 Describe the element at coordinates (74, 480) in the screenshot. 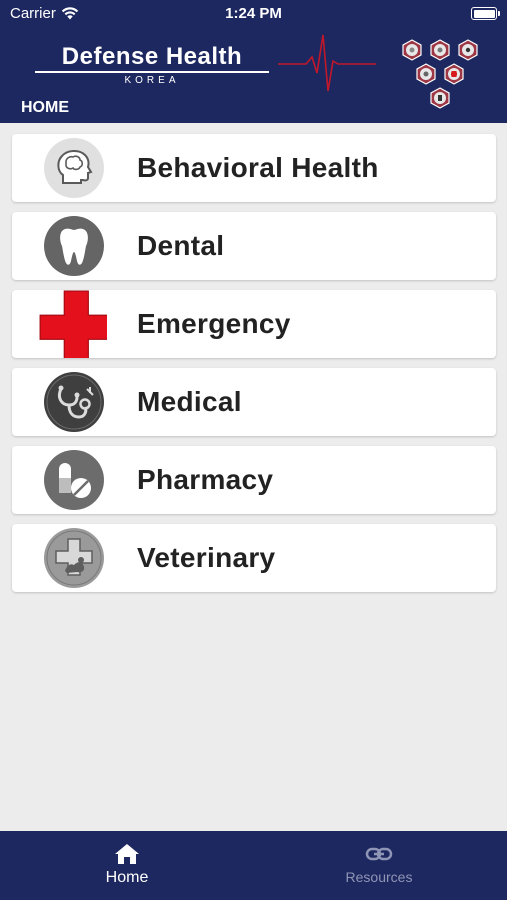

I see `pills-icon` at that location.